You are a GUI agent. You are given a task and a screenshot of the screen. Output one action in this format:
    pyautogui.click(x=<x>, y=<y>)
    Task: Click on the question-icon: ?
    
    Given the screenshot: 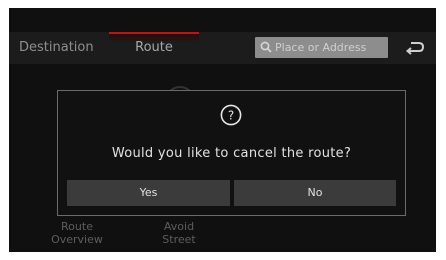 What is the action you would take?
    pyautogui.click(x=231, y=115)
    